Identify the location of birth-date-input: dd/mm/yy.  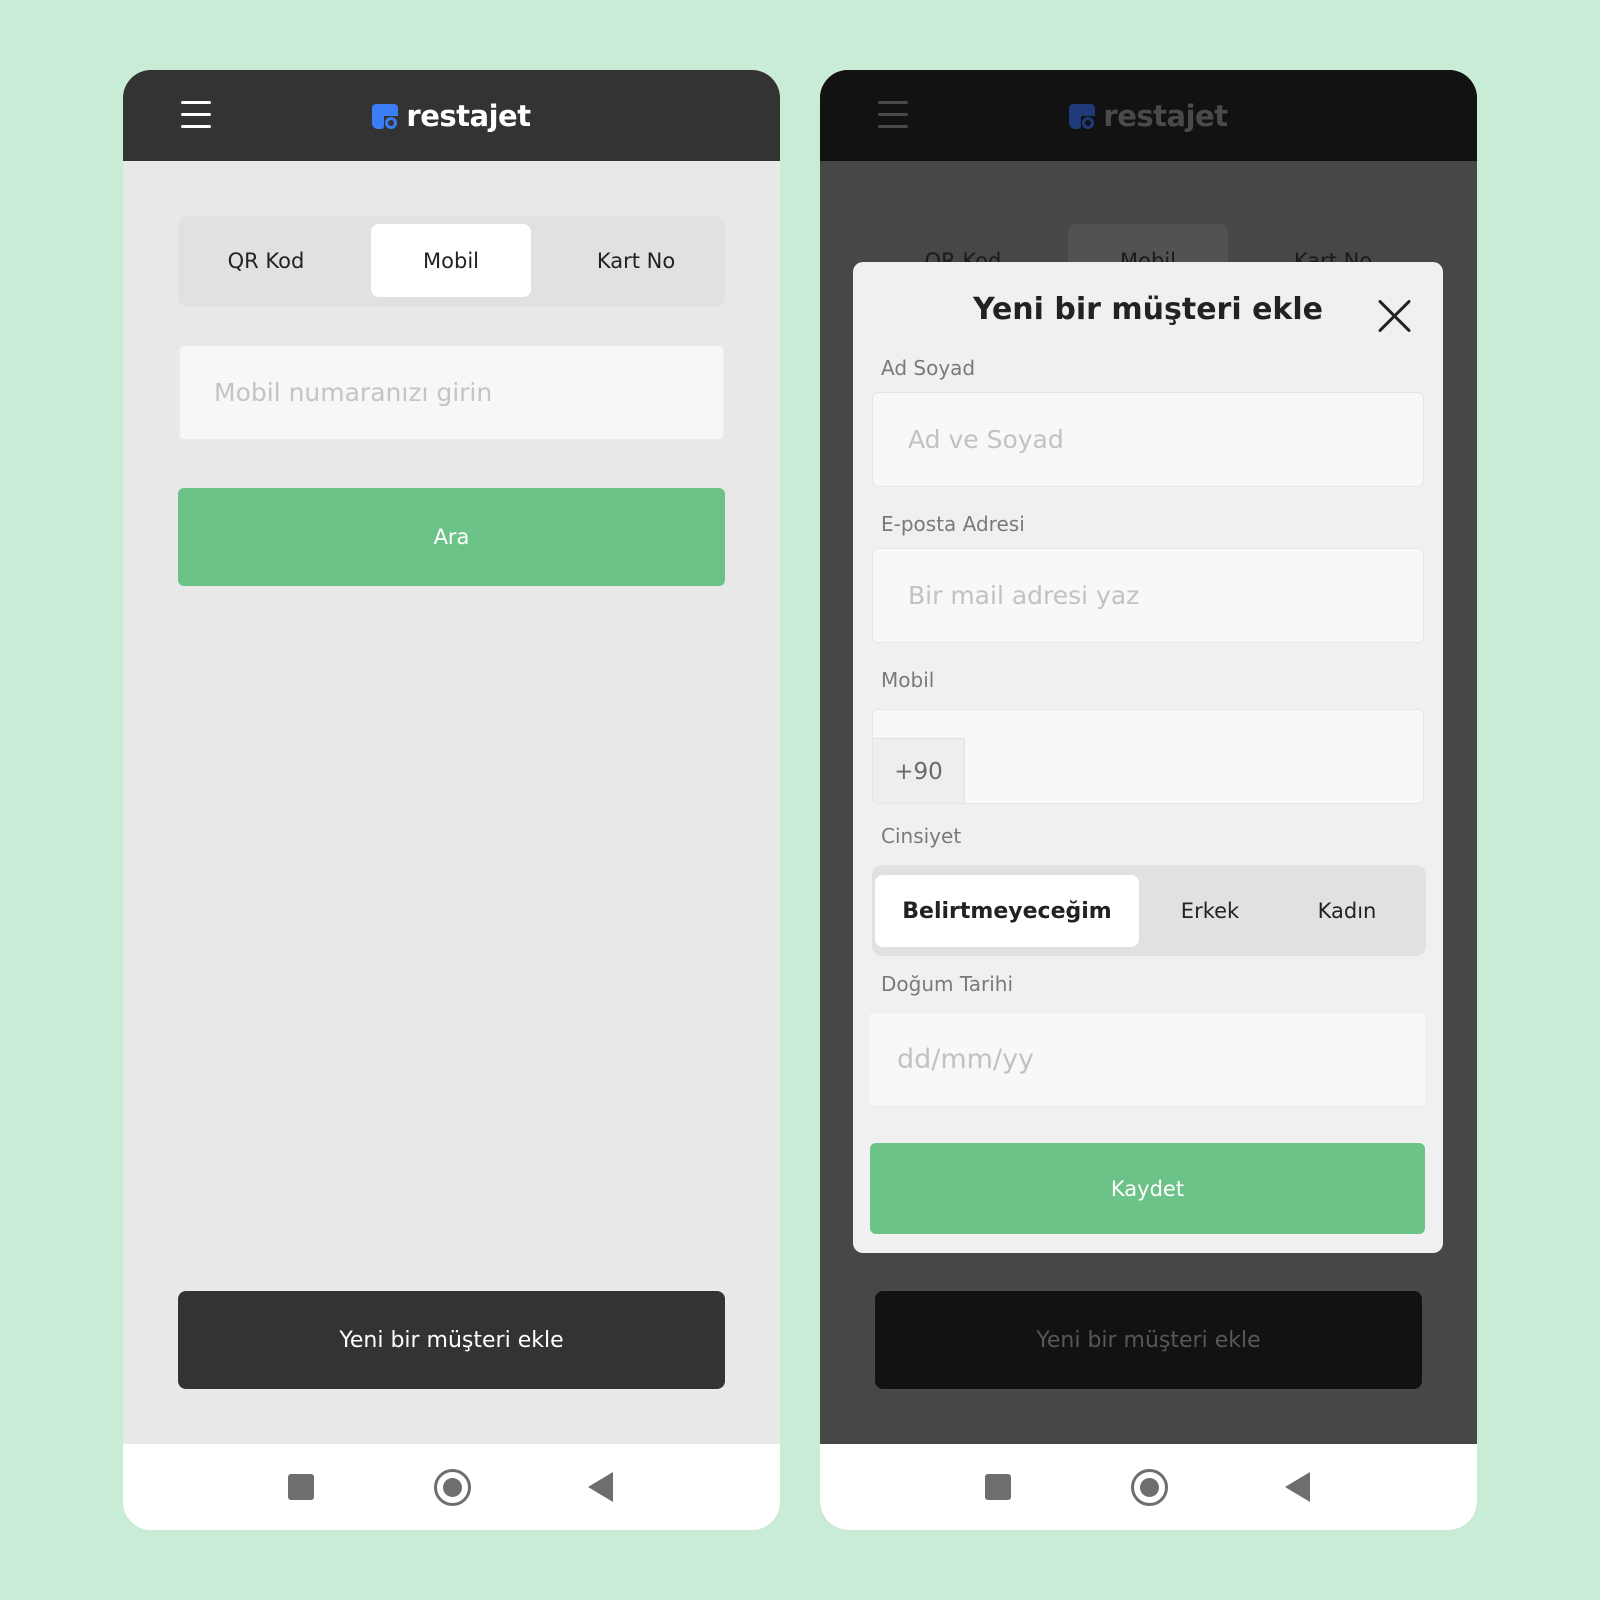
(1147, 1059).